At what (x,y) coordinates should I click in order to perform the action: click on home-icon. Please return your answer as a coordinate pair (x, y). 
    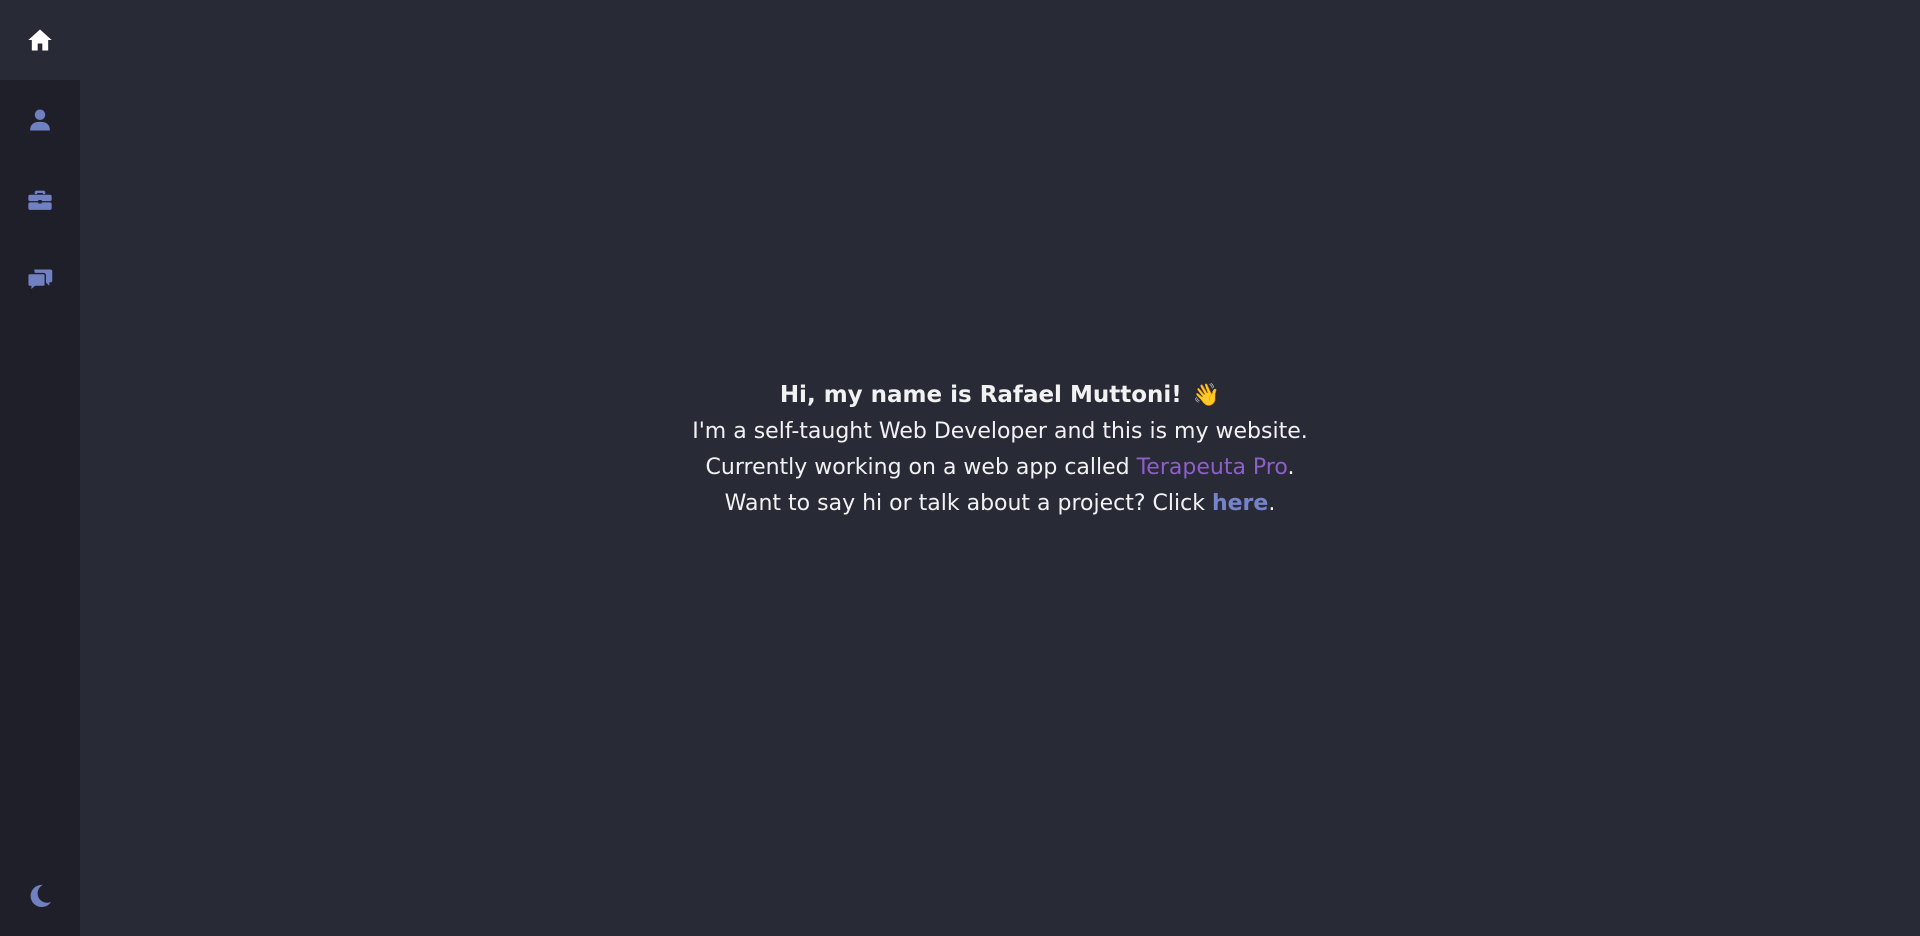
    Looking at the image, I should click on (40, 40).